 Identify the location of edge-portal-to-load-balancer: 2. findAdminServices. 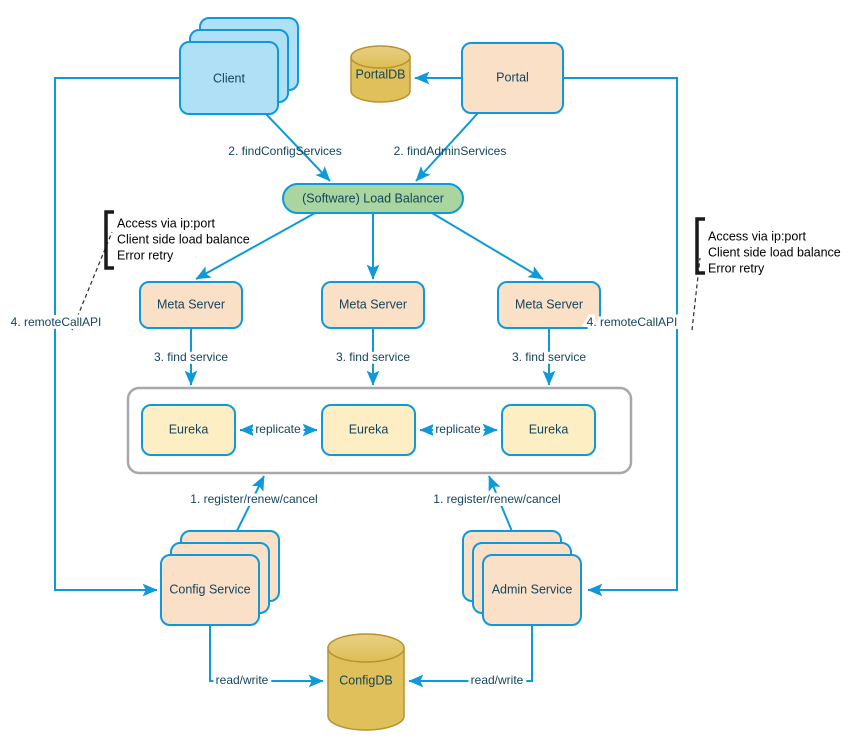
(450, 147).